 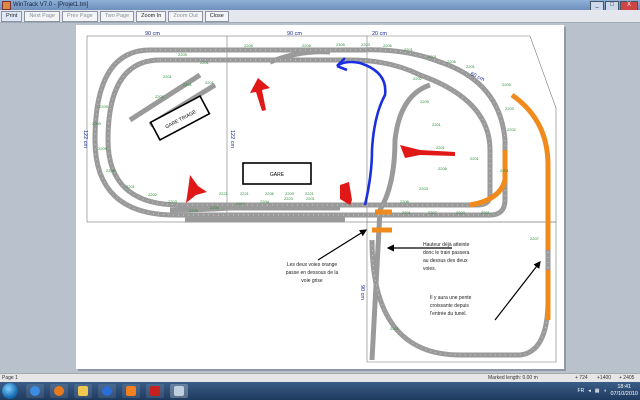 What do you see at coordinates (604, 378) in the screenshot?
I see `coord-b: +1400` at bounding box center [604, 378].